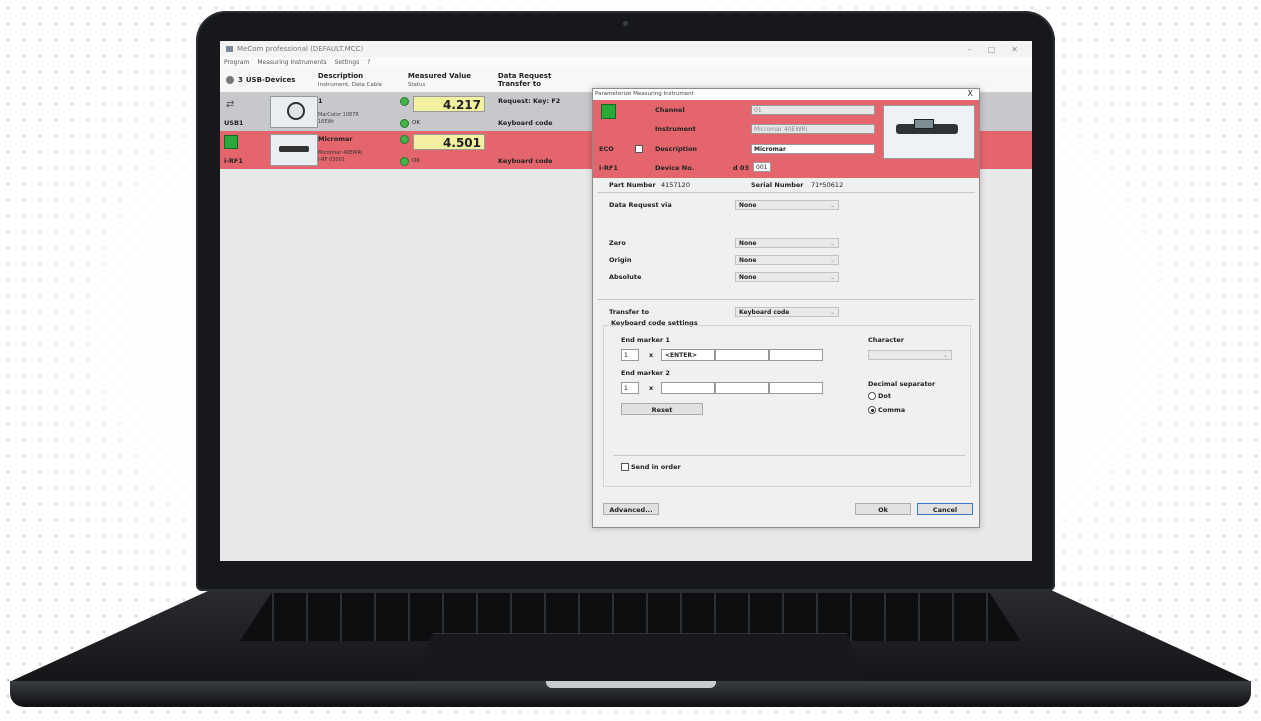  I want to click on character-select: ⌄, so click(910, 355).